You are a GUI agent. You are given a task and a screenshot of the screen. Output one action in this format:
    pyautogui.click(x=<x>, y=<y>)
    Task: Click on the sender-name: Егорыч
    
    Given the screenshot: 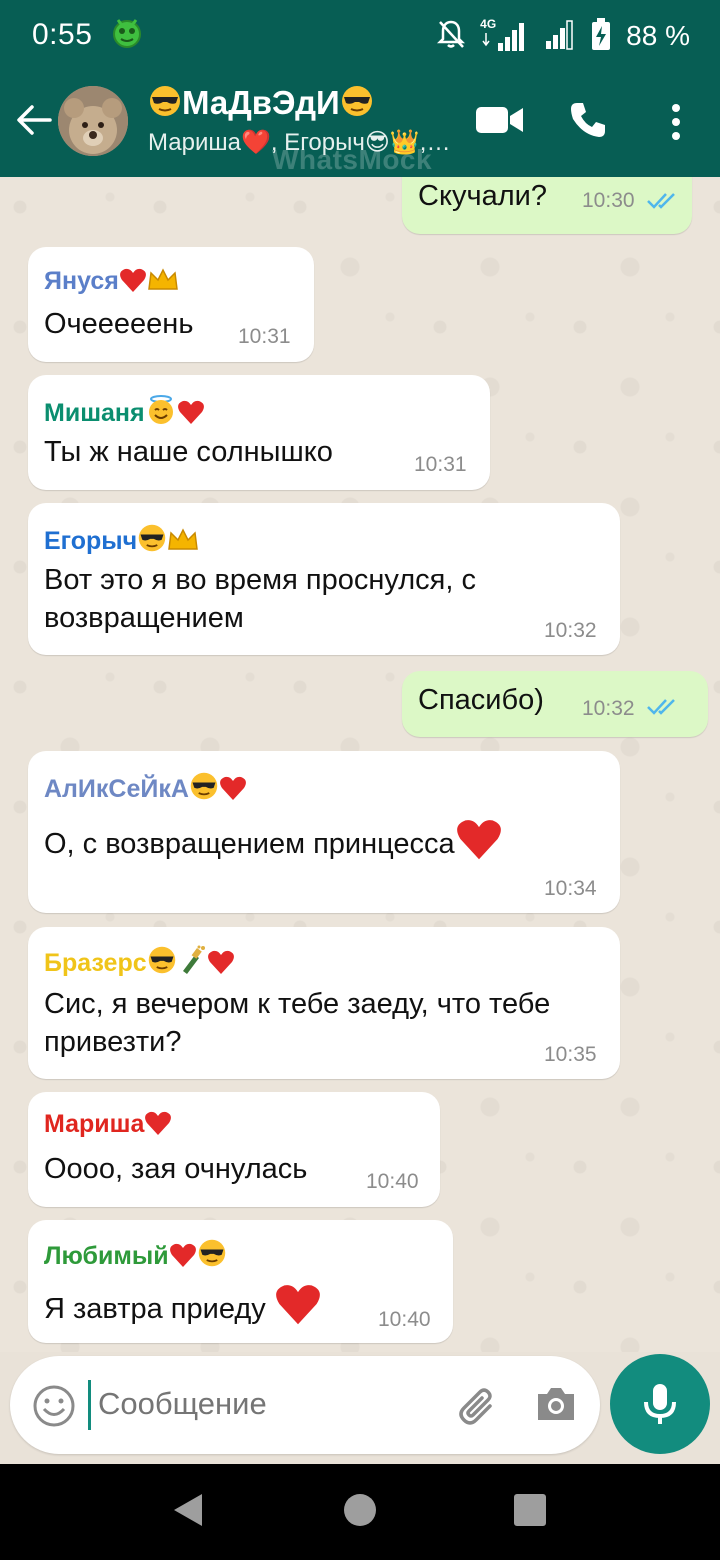 What is the action you would take?
    pyautogui.click(x=91, y=541)
    